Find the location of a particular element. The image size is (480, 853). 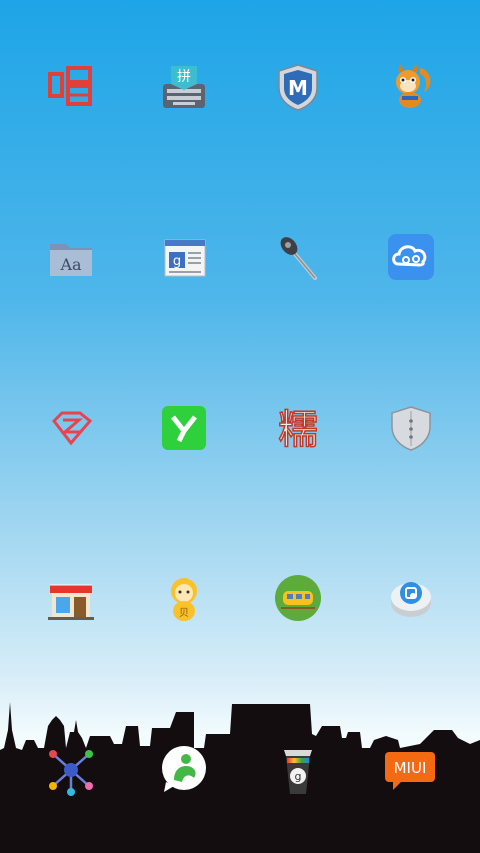

diamond-z-icon is located at coordinates (72, 428).